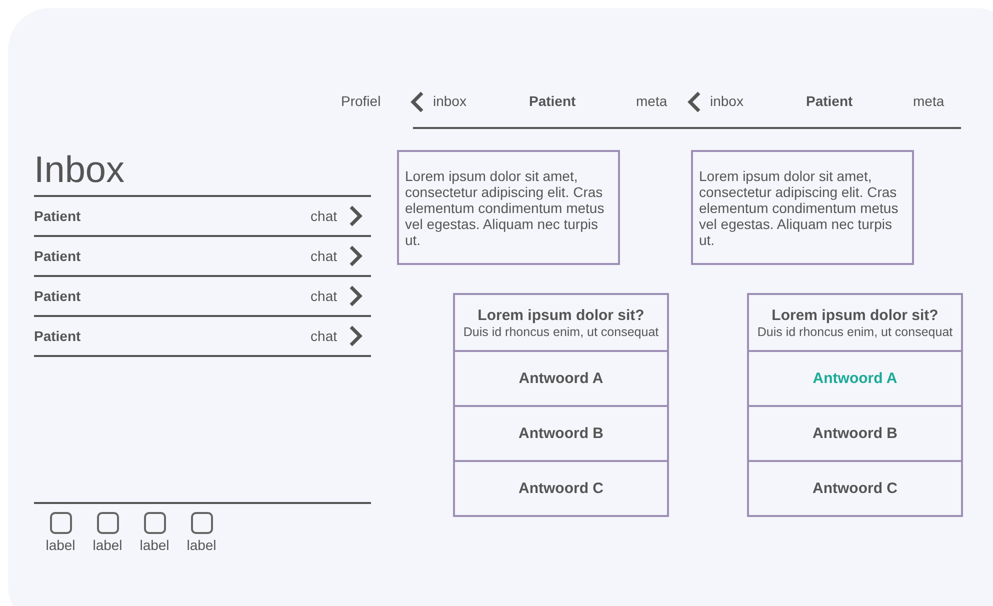 Image resolution: width=993 pixels, height=606 pixels. Describe the element at coordinates (377, 101) in the screenshot. I see `profile-link: Profiel` at that location.